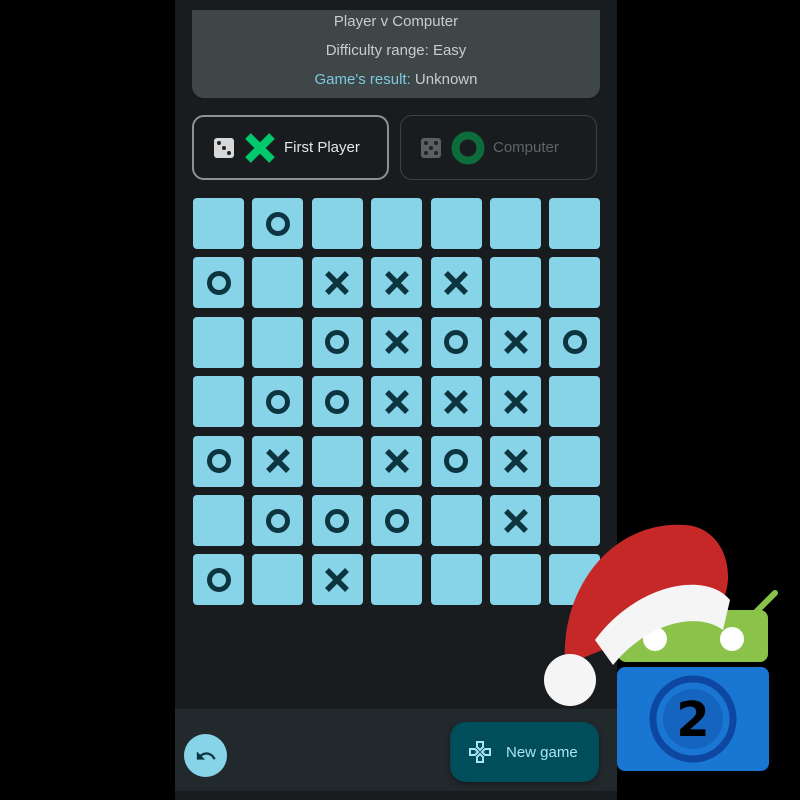  I want to click on undo-icon, so click(206, 755).